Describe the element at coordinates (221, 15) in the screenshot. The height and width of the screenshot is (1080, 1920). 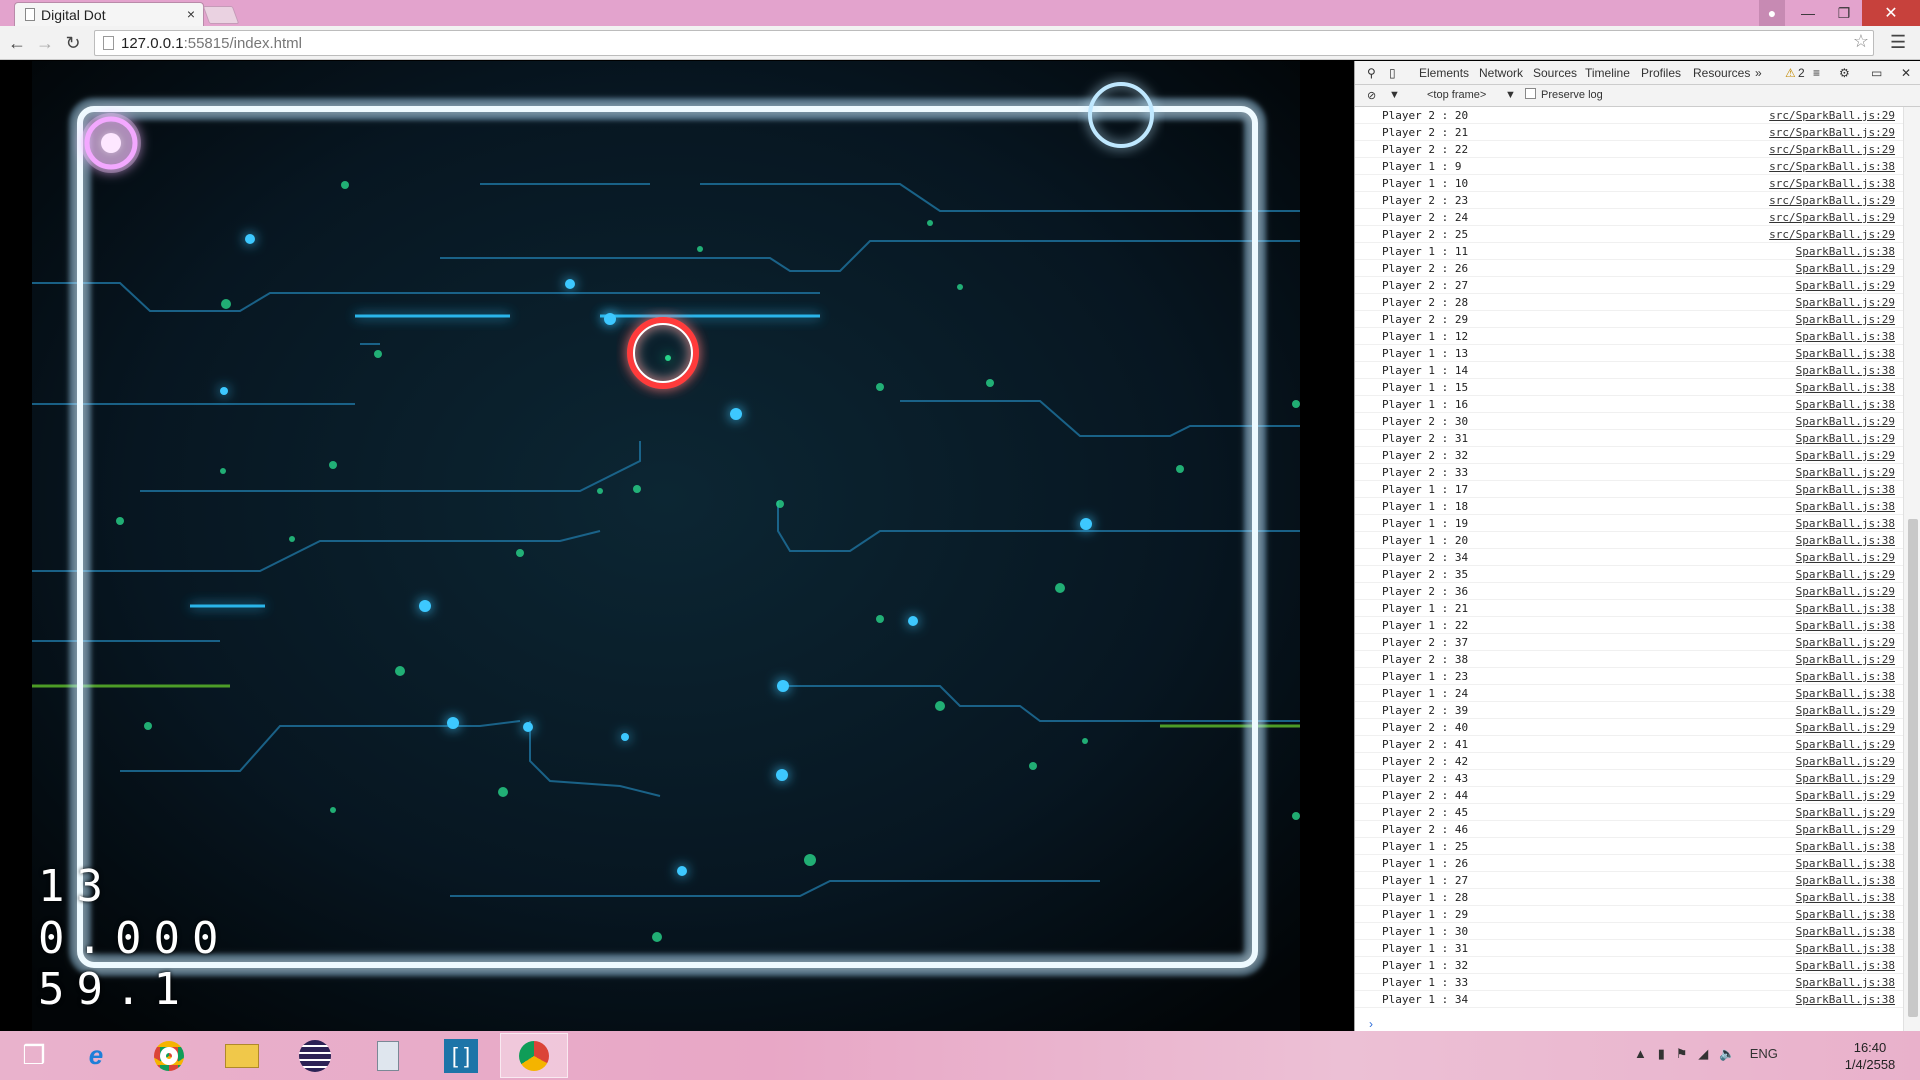
I see `new-tab-button` at that location.